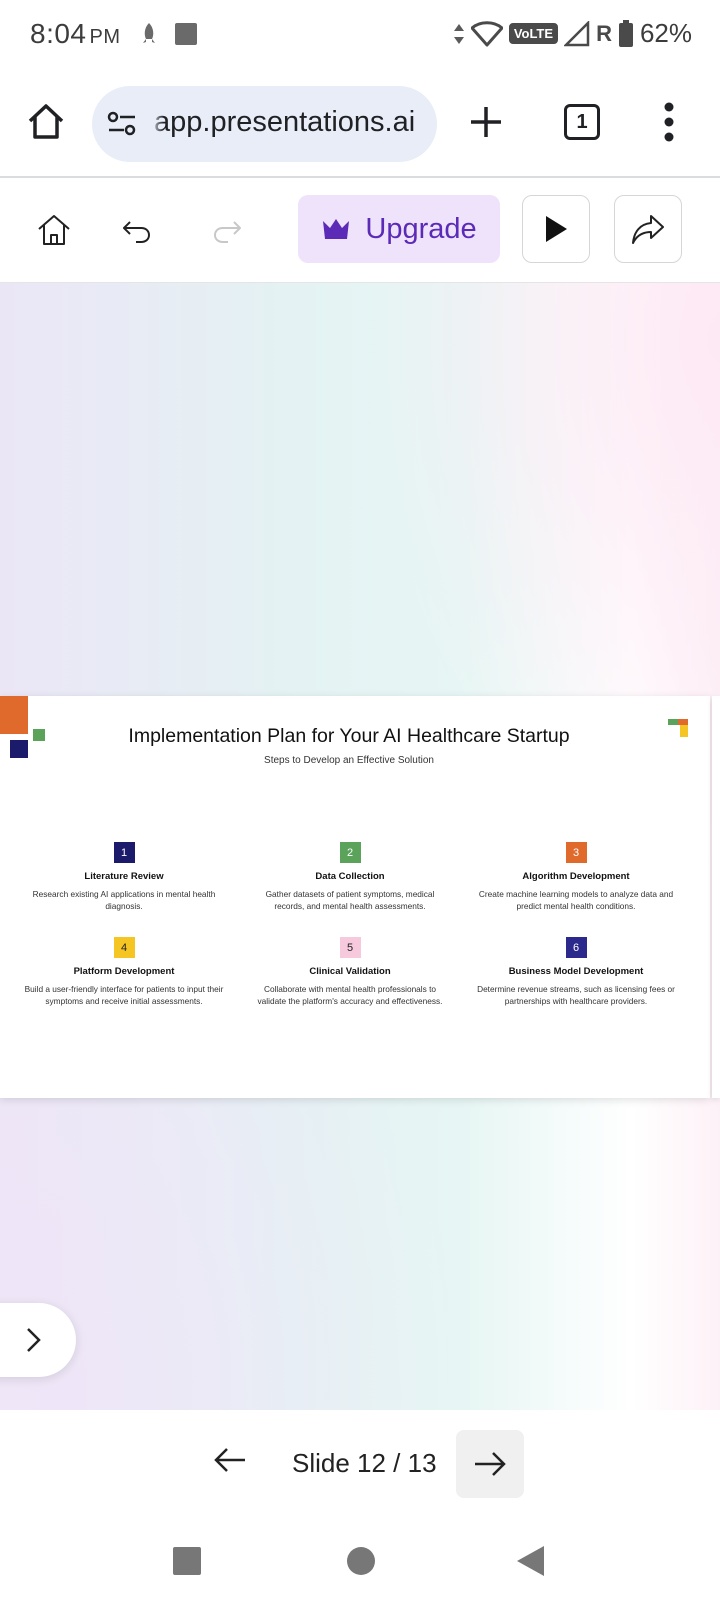 This screenshot has height=1600, width=720. Describe the element at coordinates (136, 230) in the screenshot. I see `undo-icon` at that location.